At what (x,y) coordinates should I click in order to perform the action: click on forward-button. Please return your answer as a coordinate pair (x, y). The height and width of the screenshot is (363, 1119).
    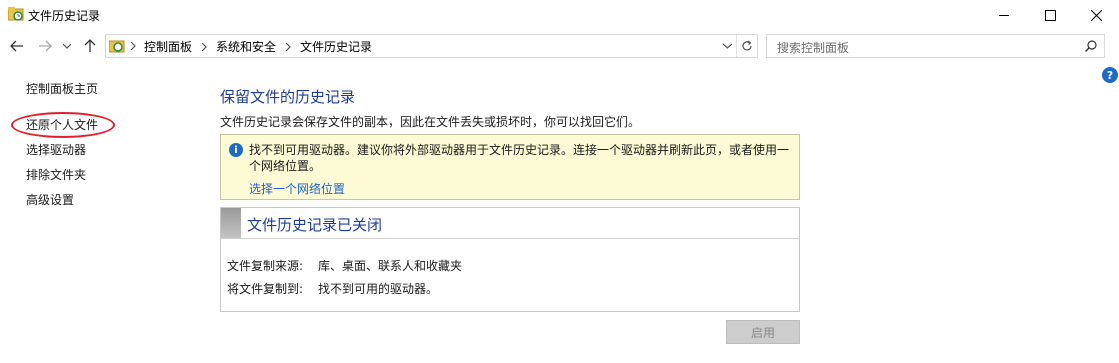
    Looking at the image, I should click on (45, 46).